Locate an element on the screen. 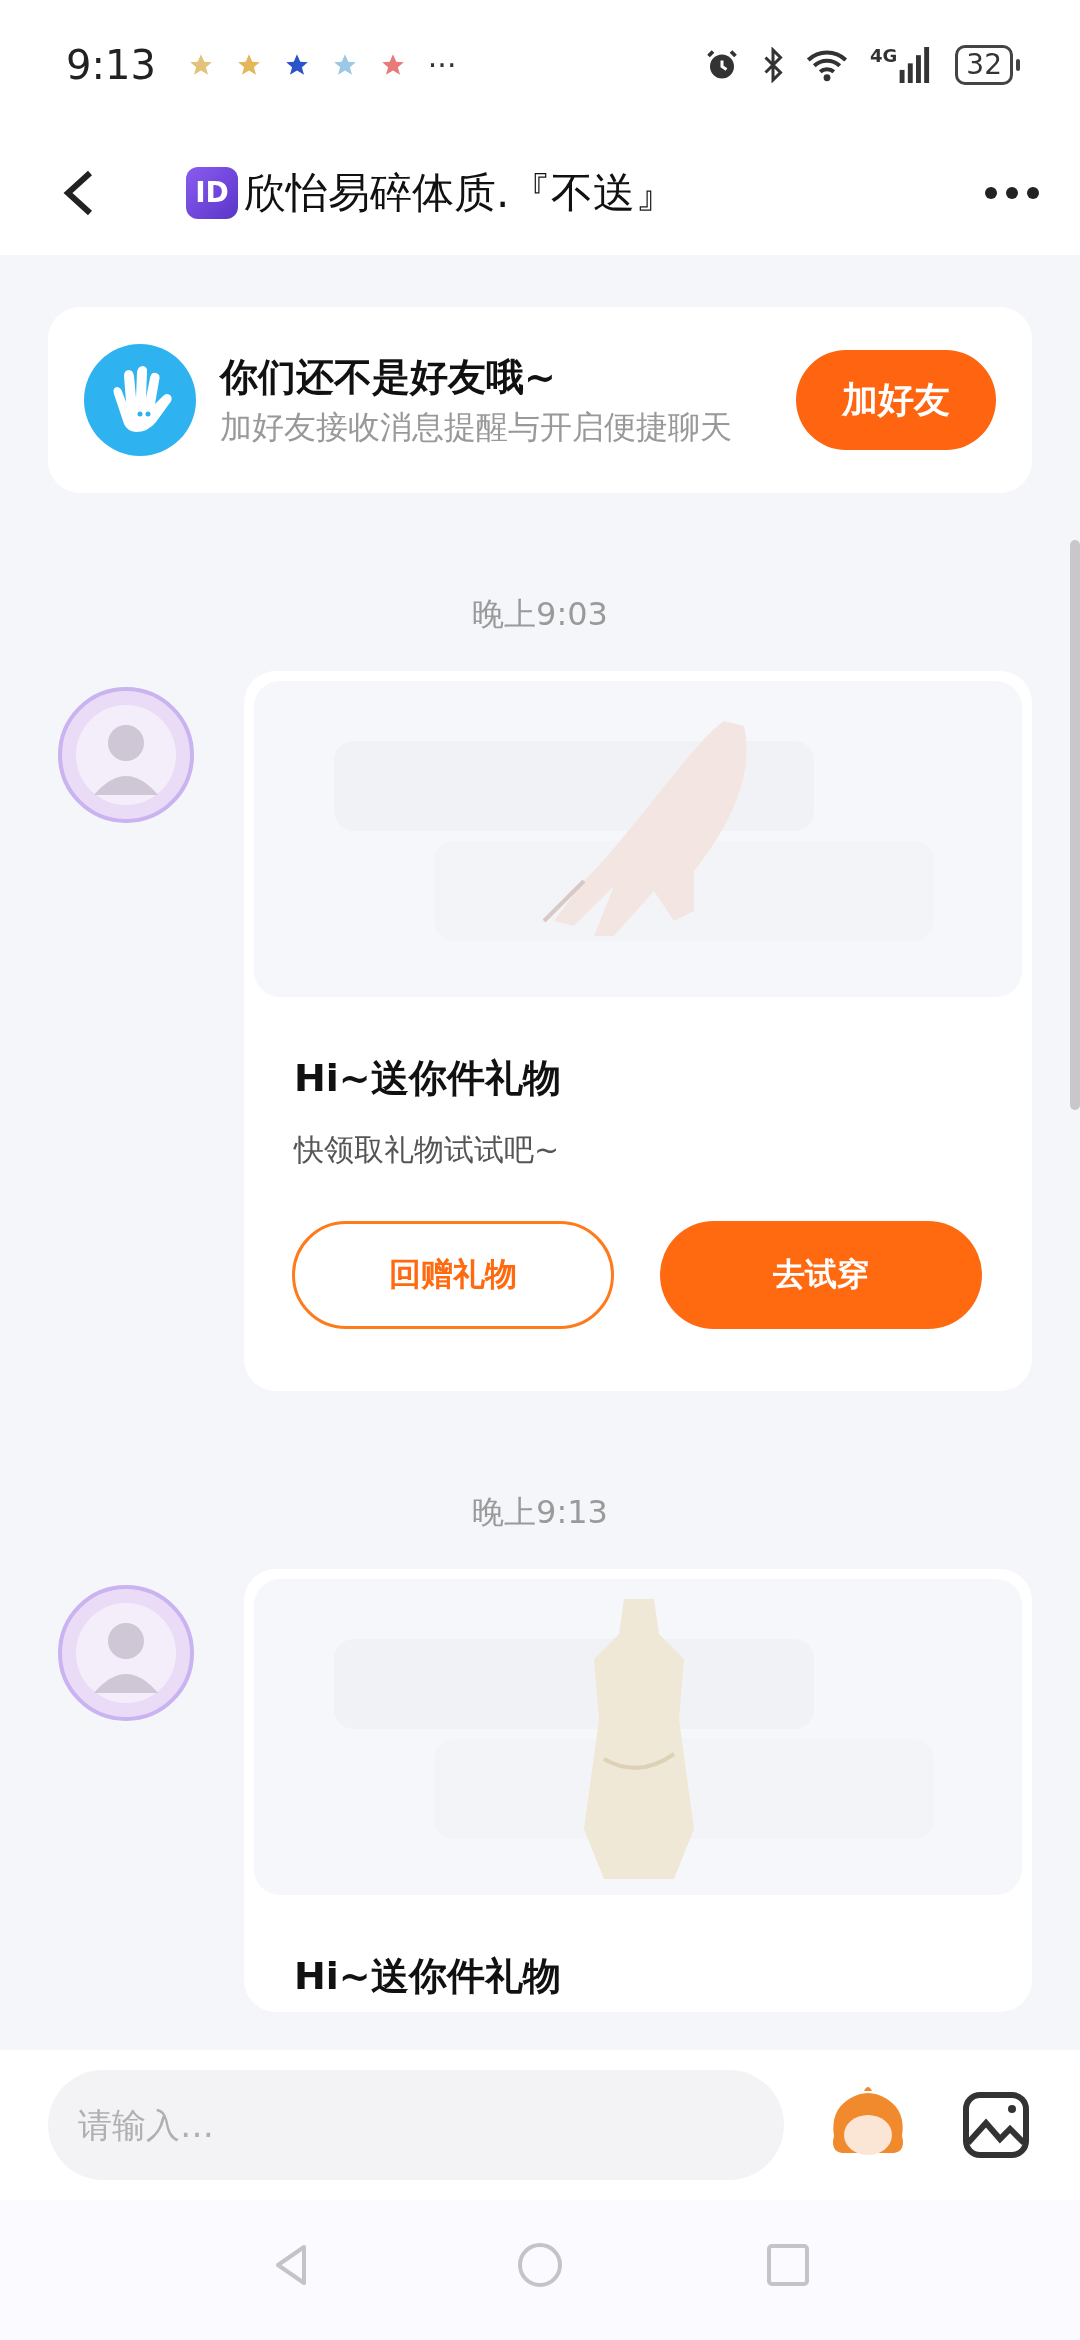 The width and height of the screenshot is (1080, 2340). bluetooth-icon is located at coordinates (773, 65).